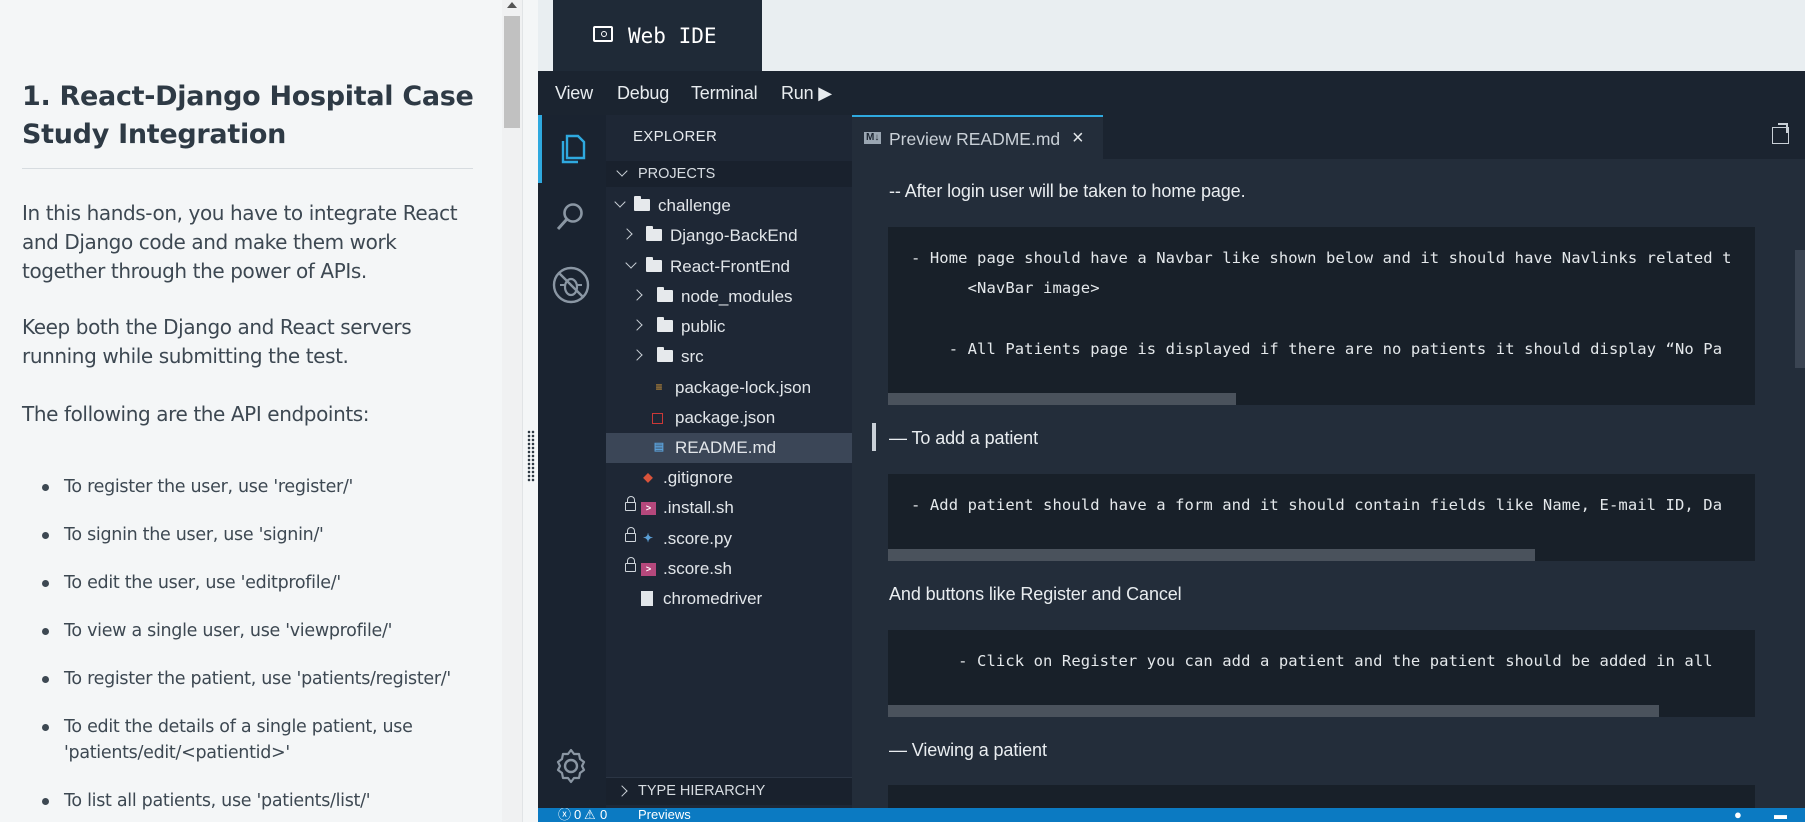 The width and height of the screenshot is (1805, 822). Describe the element at coordinates (1328, 137) in the screenshot. I see `editor-tabs: M↓ Preview README.md ×` at that location.